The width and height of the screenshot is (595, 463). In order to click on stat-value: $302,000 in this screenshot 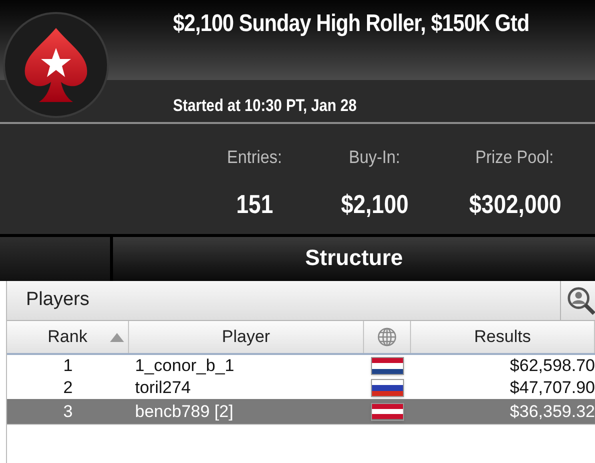, I will do `click(515, 204)`.